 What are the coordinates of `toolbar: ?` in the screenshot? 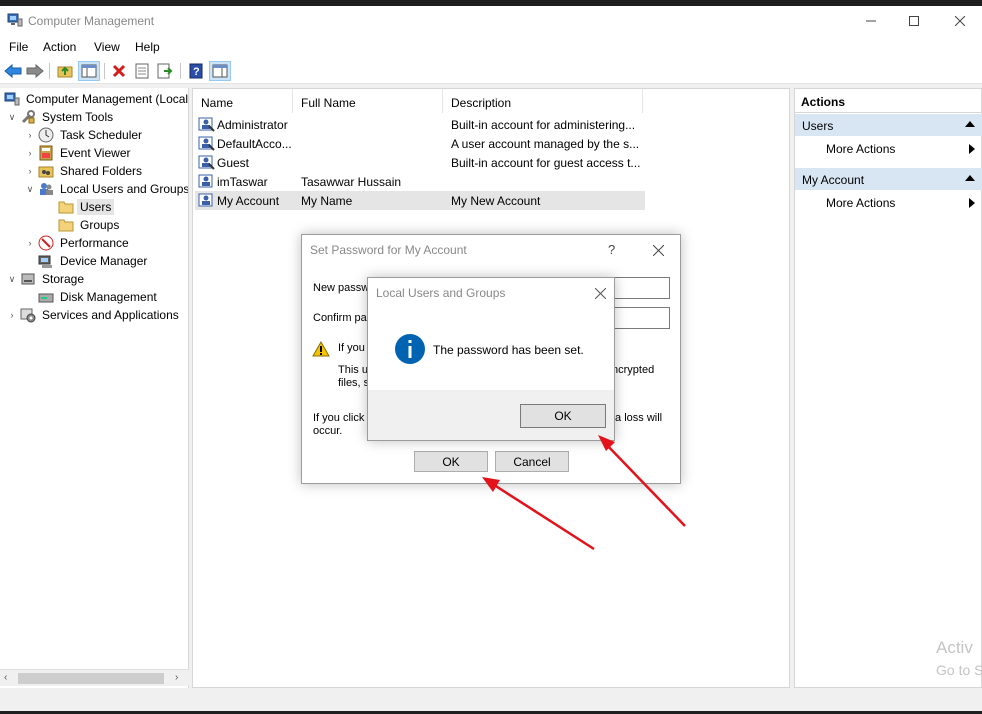 It's located at (491, 71).